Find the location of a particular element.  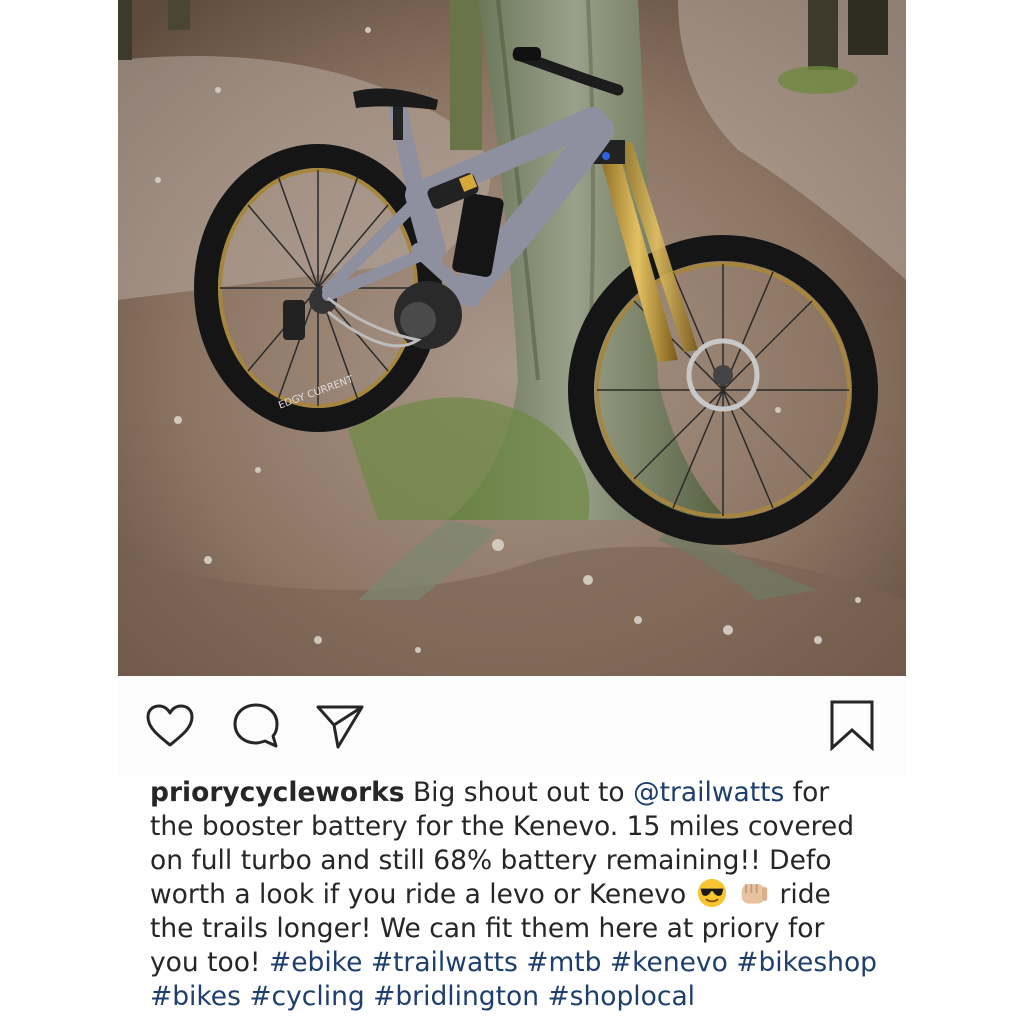

caption-username: priorycycleworks is located at coordinates (277, 792).